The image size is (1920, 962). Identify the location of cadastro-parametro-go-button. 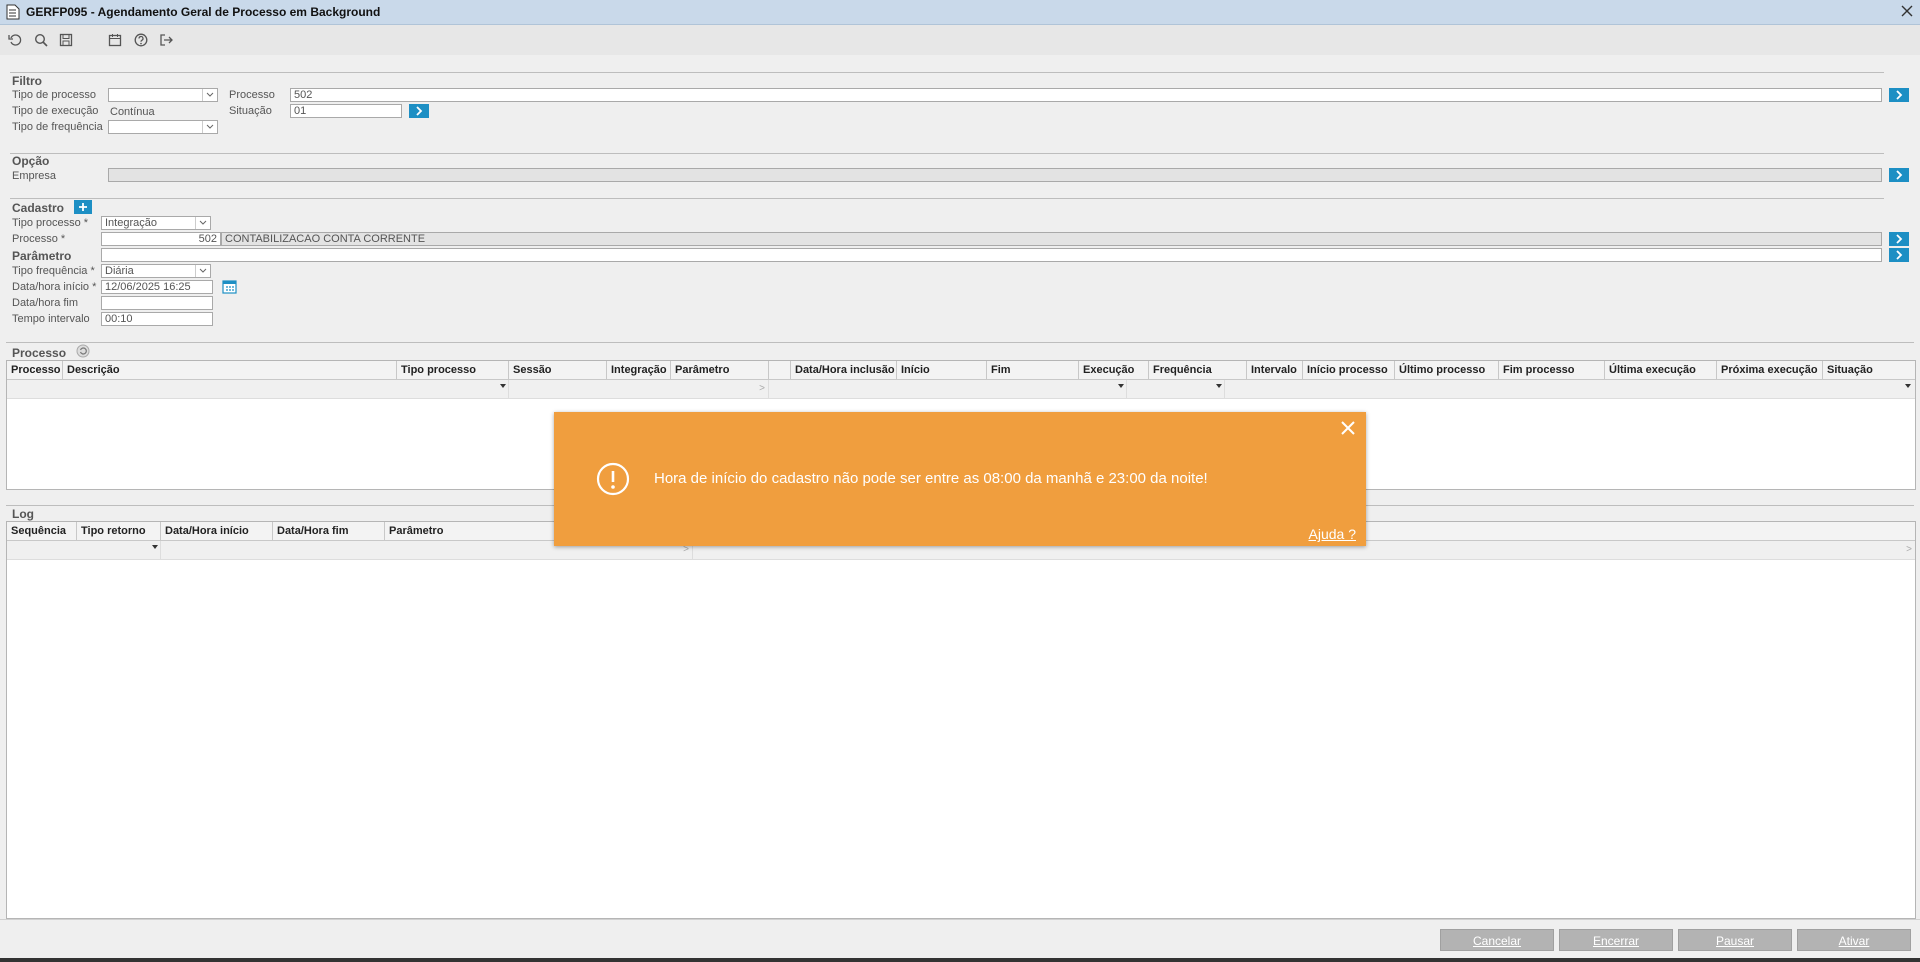
(1899, 255).